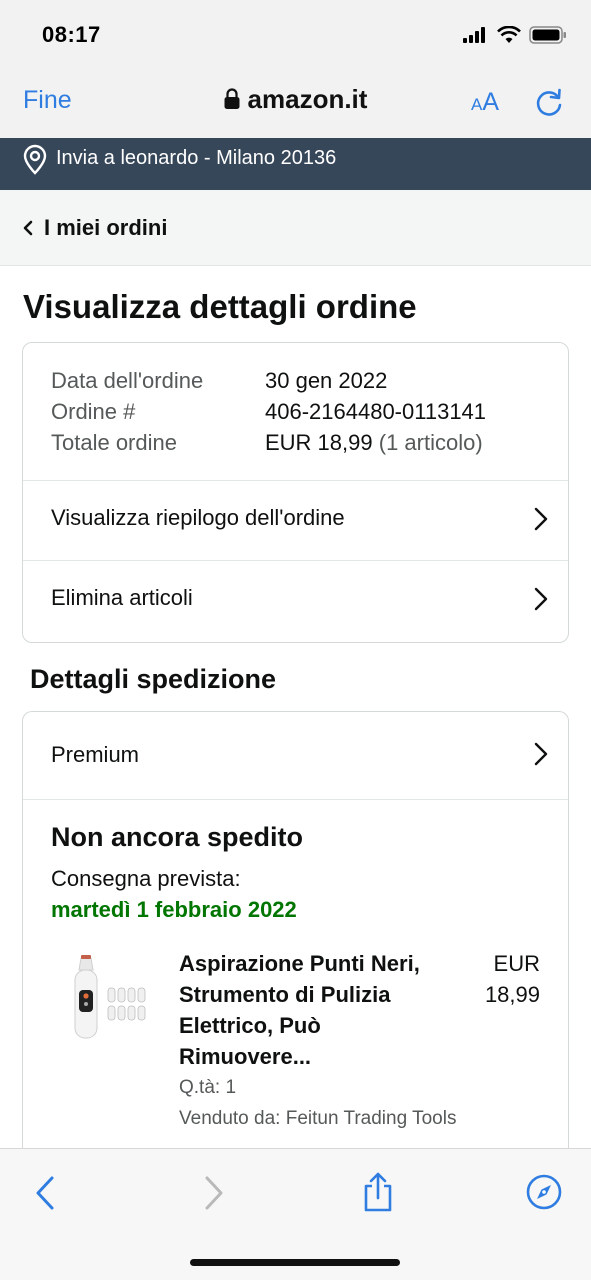  I want to click on delete-items-link: Elimina articoli, so click(295, 600).